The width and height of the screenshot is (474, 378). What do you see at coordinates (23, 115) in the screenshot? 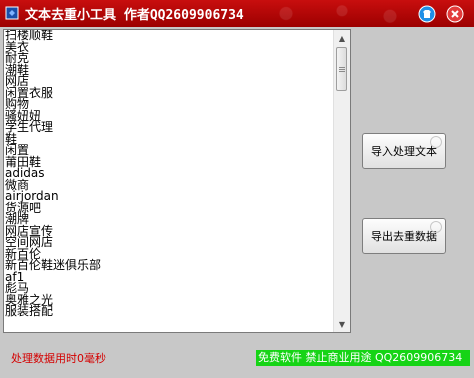
I see `text-line: 骚妞妞` at bounding box center [23, 115].